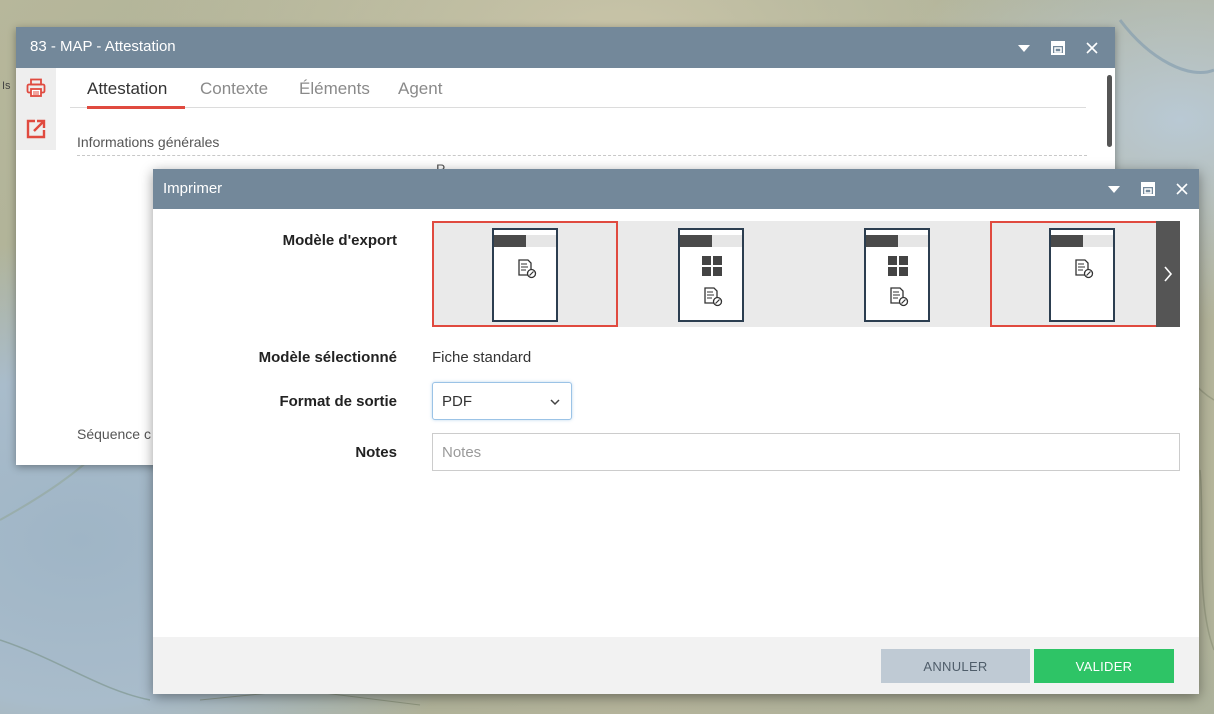 This screenshot has height=714, width=1214. I want to click on tab-contexte: Contexte, so click(234, 89).